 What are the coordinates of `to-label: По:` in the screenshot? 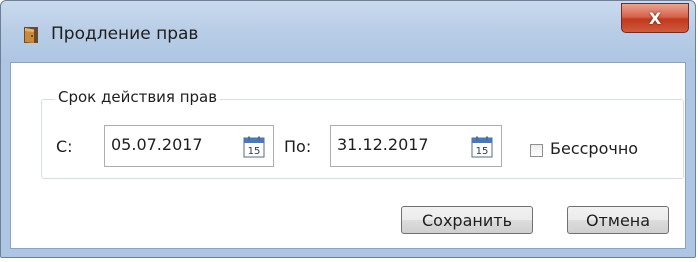 It's located at (298, 146).